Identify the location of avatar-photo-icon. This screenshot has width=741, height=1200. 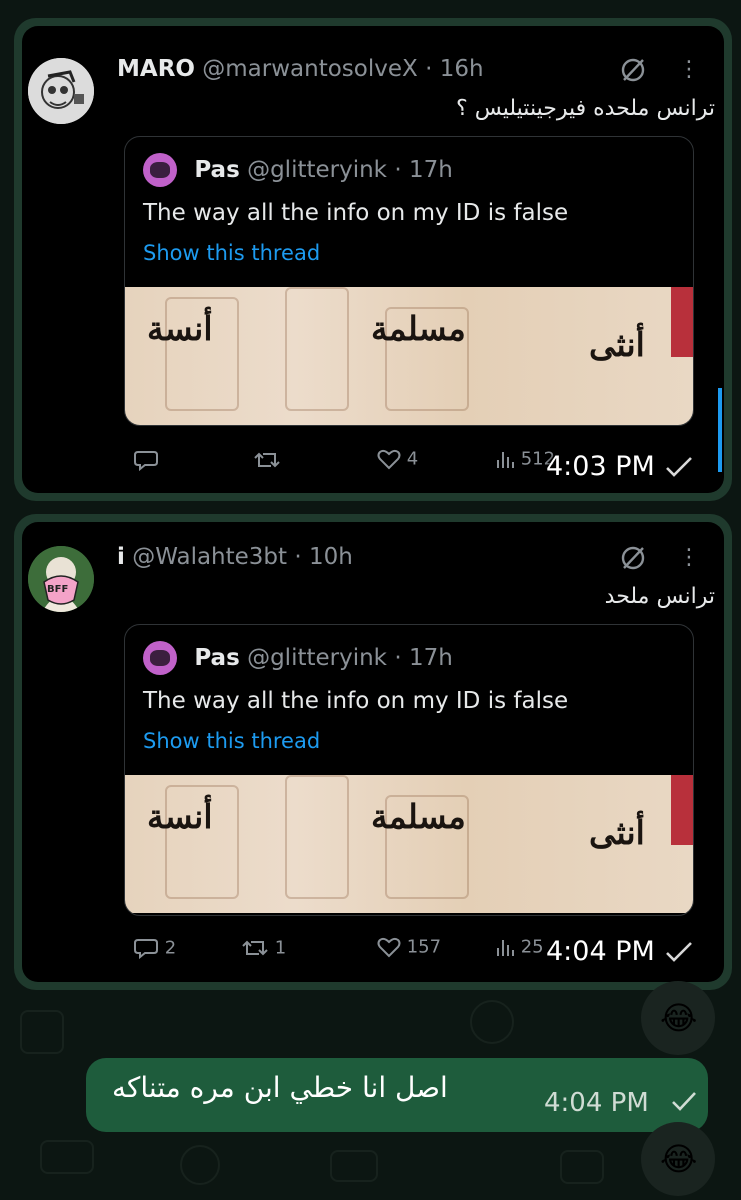
(61, 579).